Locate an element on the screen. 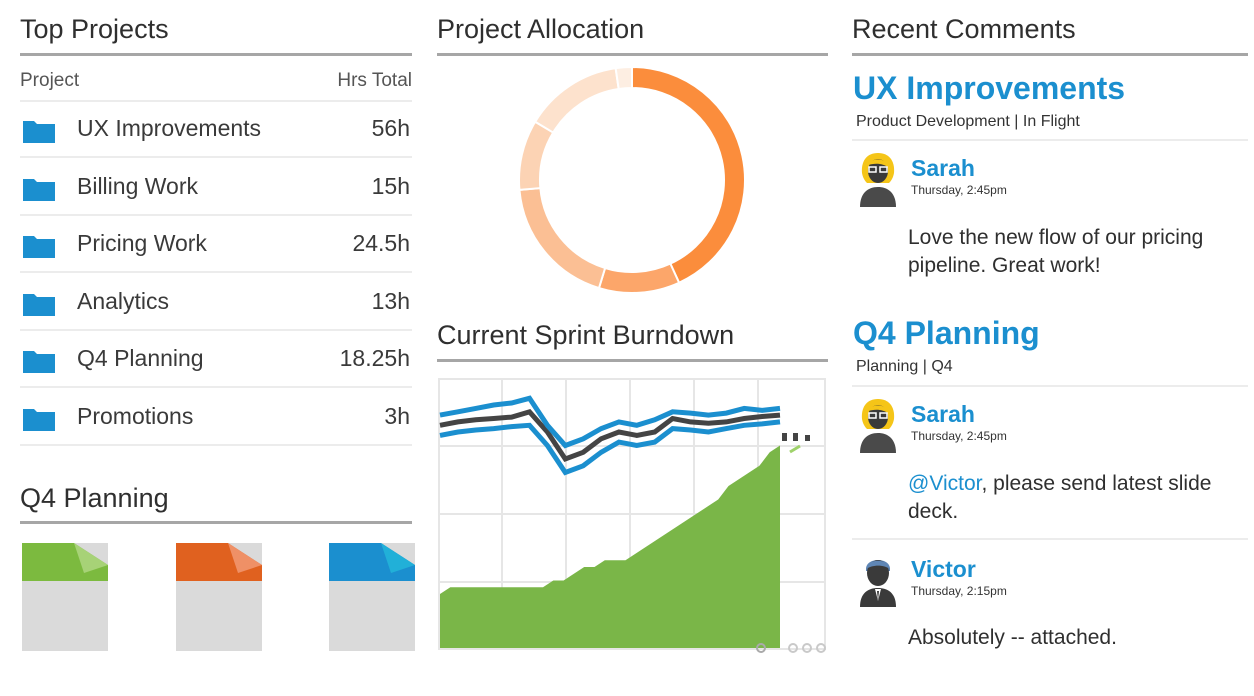  comment-project-title: Q4 Planning is located at coordinates (946, 333).